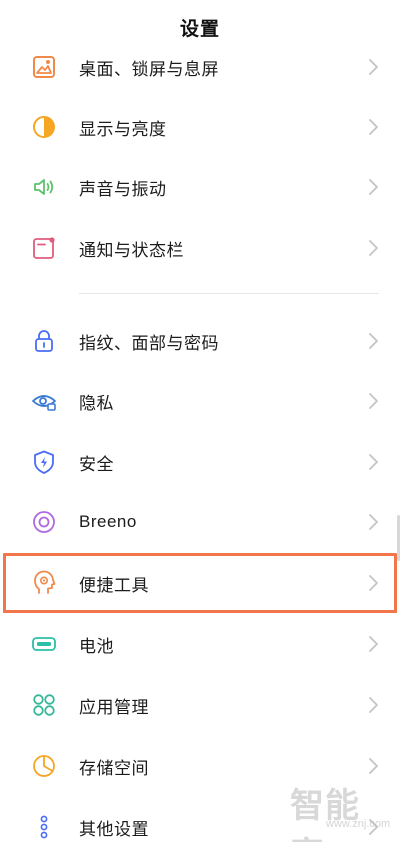 The height and width of the screenshot is (842, 400). I want to click on settings-item-notifications: 通知与状态栏, so click(200, 248).